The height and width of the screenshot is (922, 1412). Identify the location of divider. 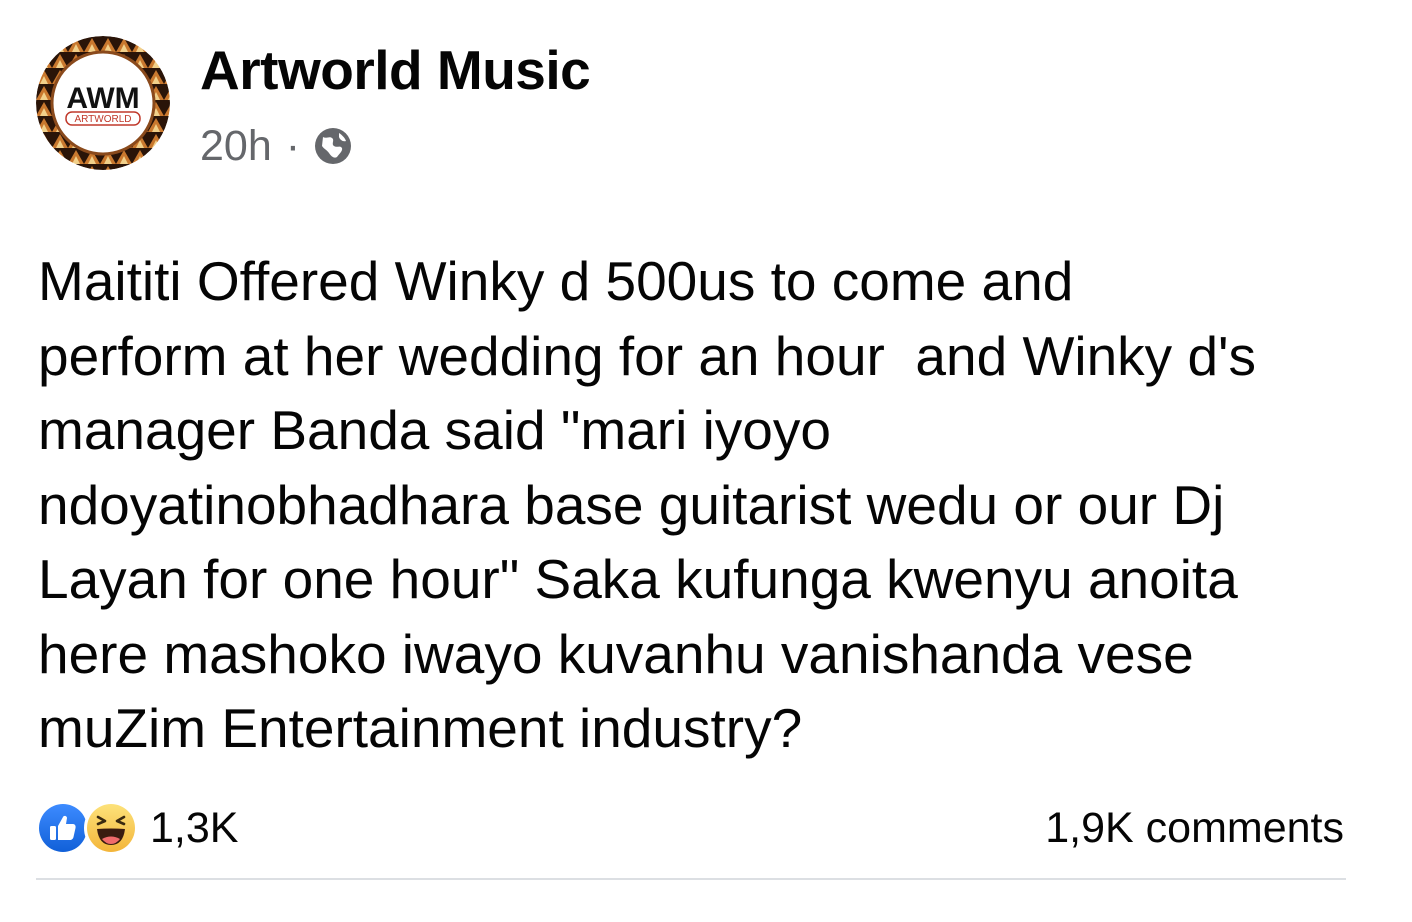
(691, 879).